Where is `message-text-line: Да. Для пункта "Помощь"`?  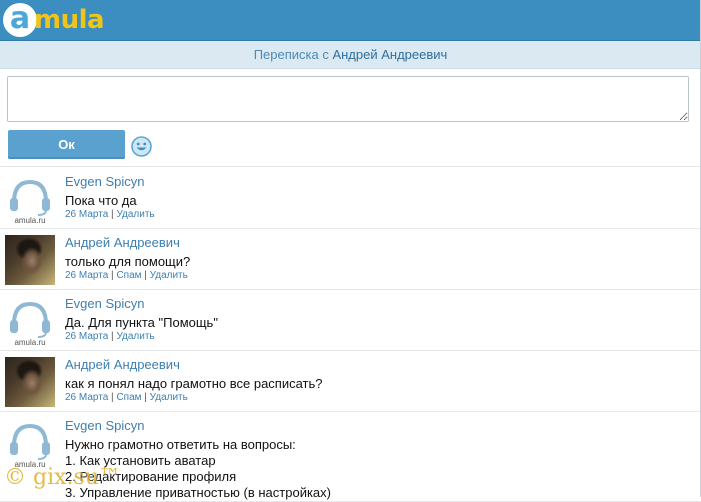
message-text-line: Да. Для пункта "Помощь" is located at coordinates (141, 322).